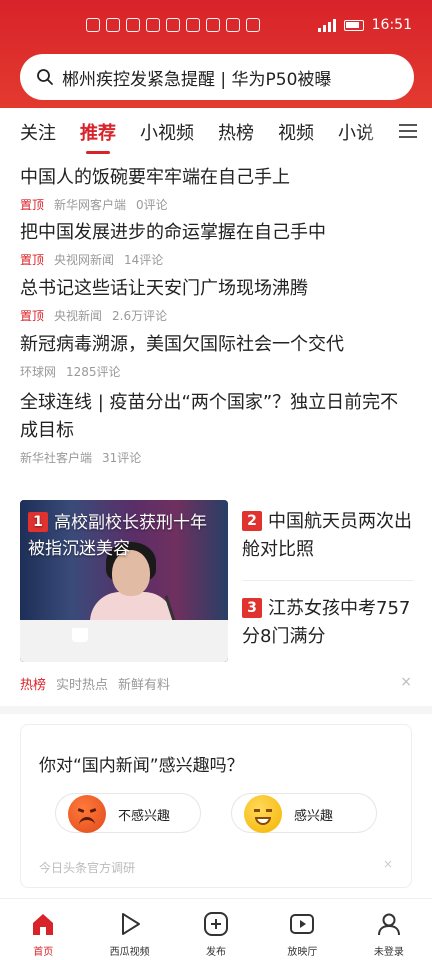  Describe the element at coordinates (122, 458) in the screenshot. I see `comment-count: 31评论` at that location.